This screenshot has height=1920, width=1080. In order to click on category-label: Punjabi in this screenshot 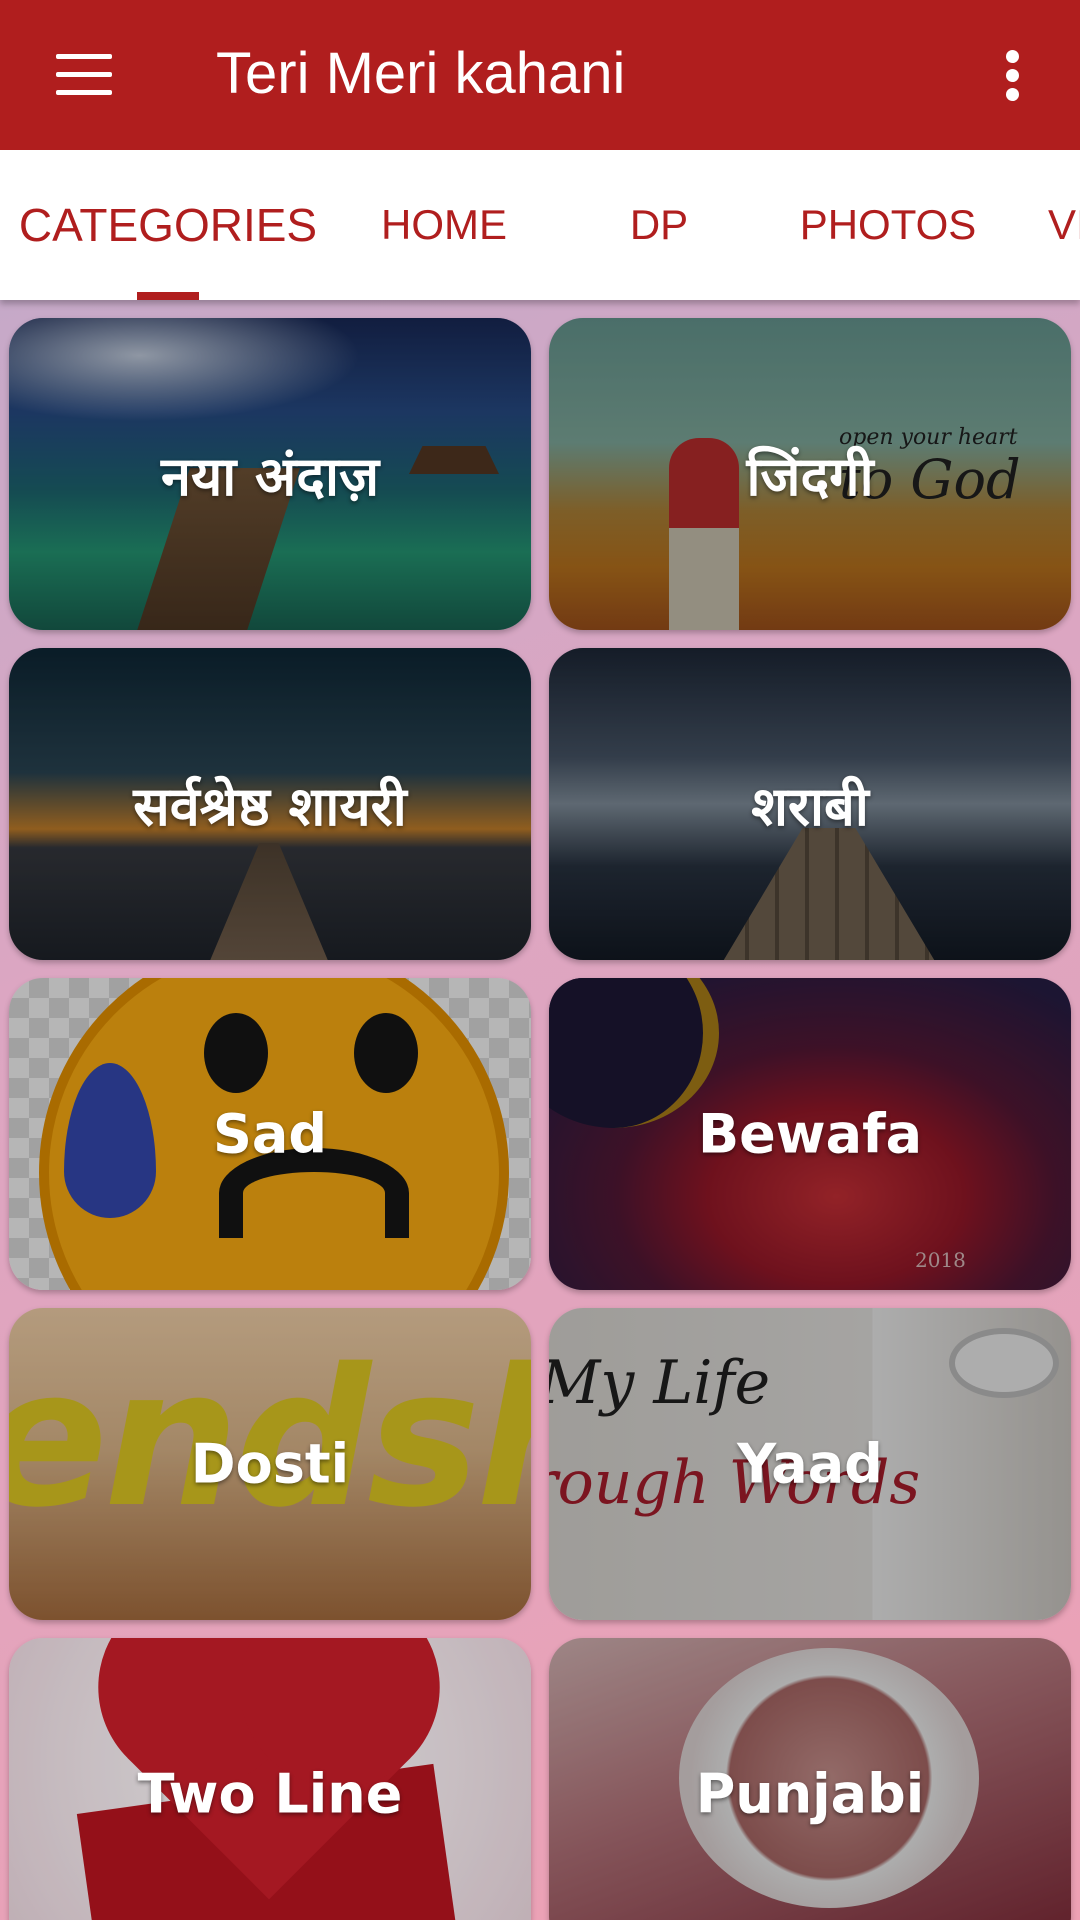, I will do `click(810, 1794)`.